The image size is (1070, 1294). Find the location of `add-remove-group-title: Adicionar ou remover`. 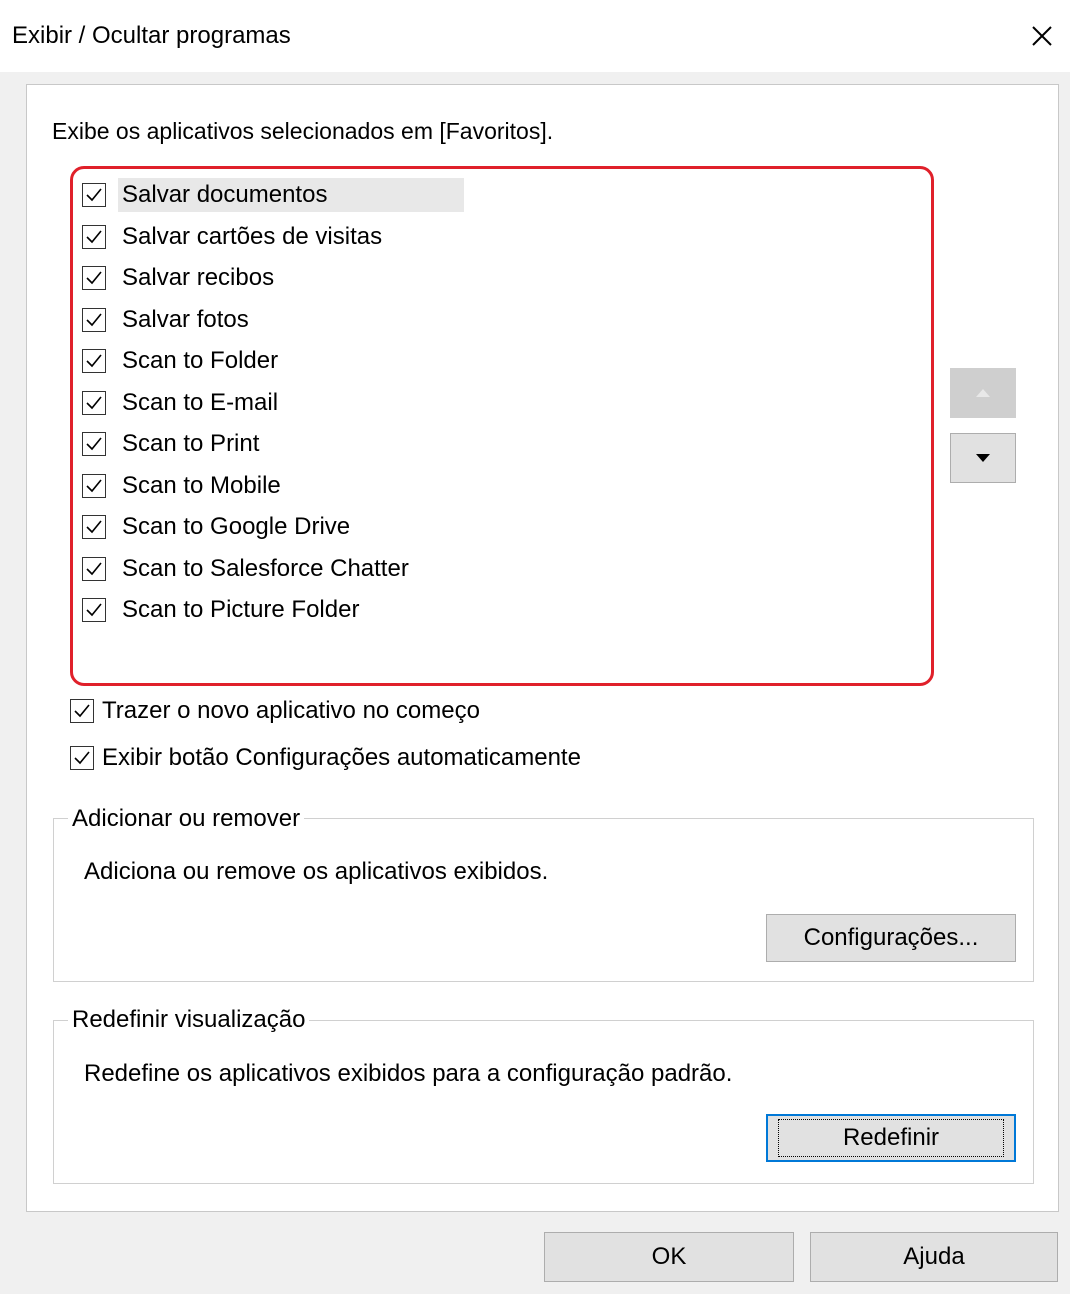

add-remove-group-title: Adicionar ou remover is located at coordinates (186, 819).